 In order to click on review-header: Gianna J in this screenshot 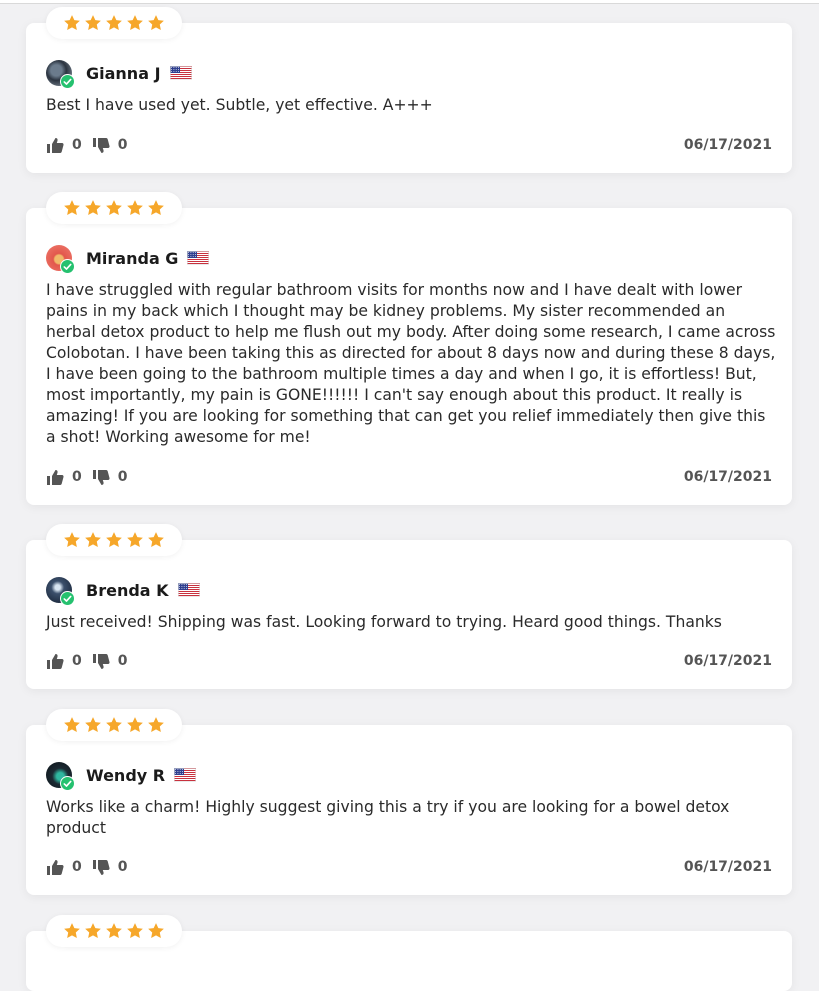, I will do `click(119, 74)`.